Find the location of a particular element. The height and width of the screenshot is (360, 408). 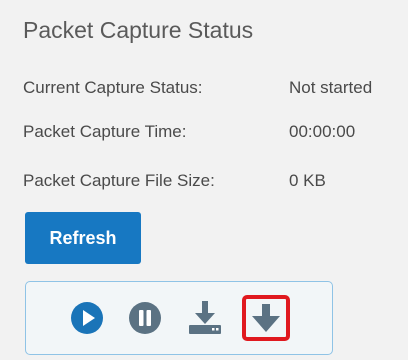

download-arrow-icon is located at coordinates (266, 318).